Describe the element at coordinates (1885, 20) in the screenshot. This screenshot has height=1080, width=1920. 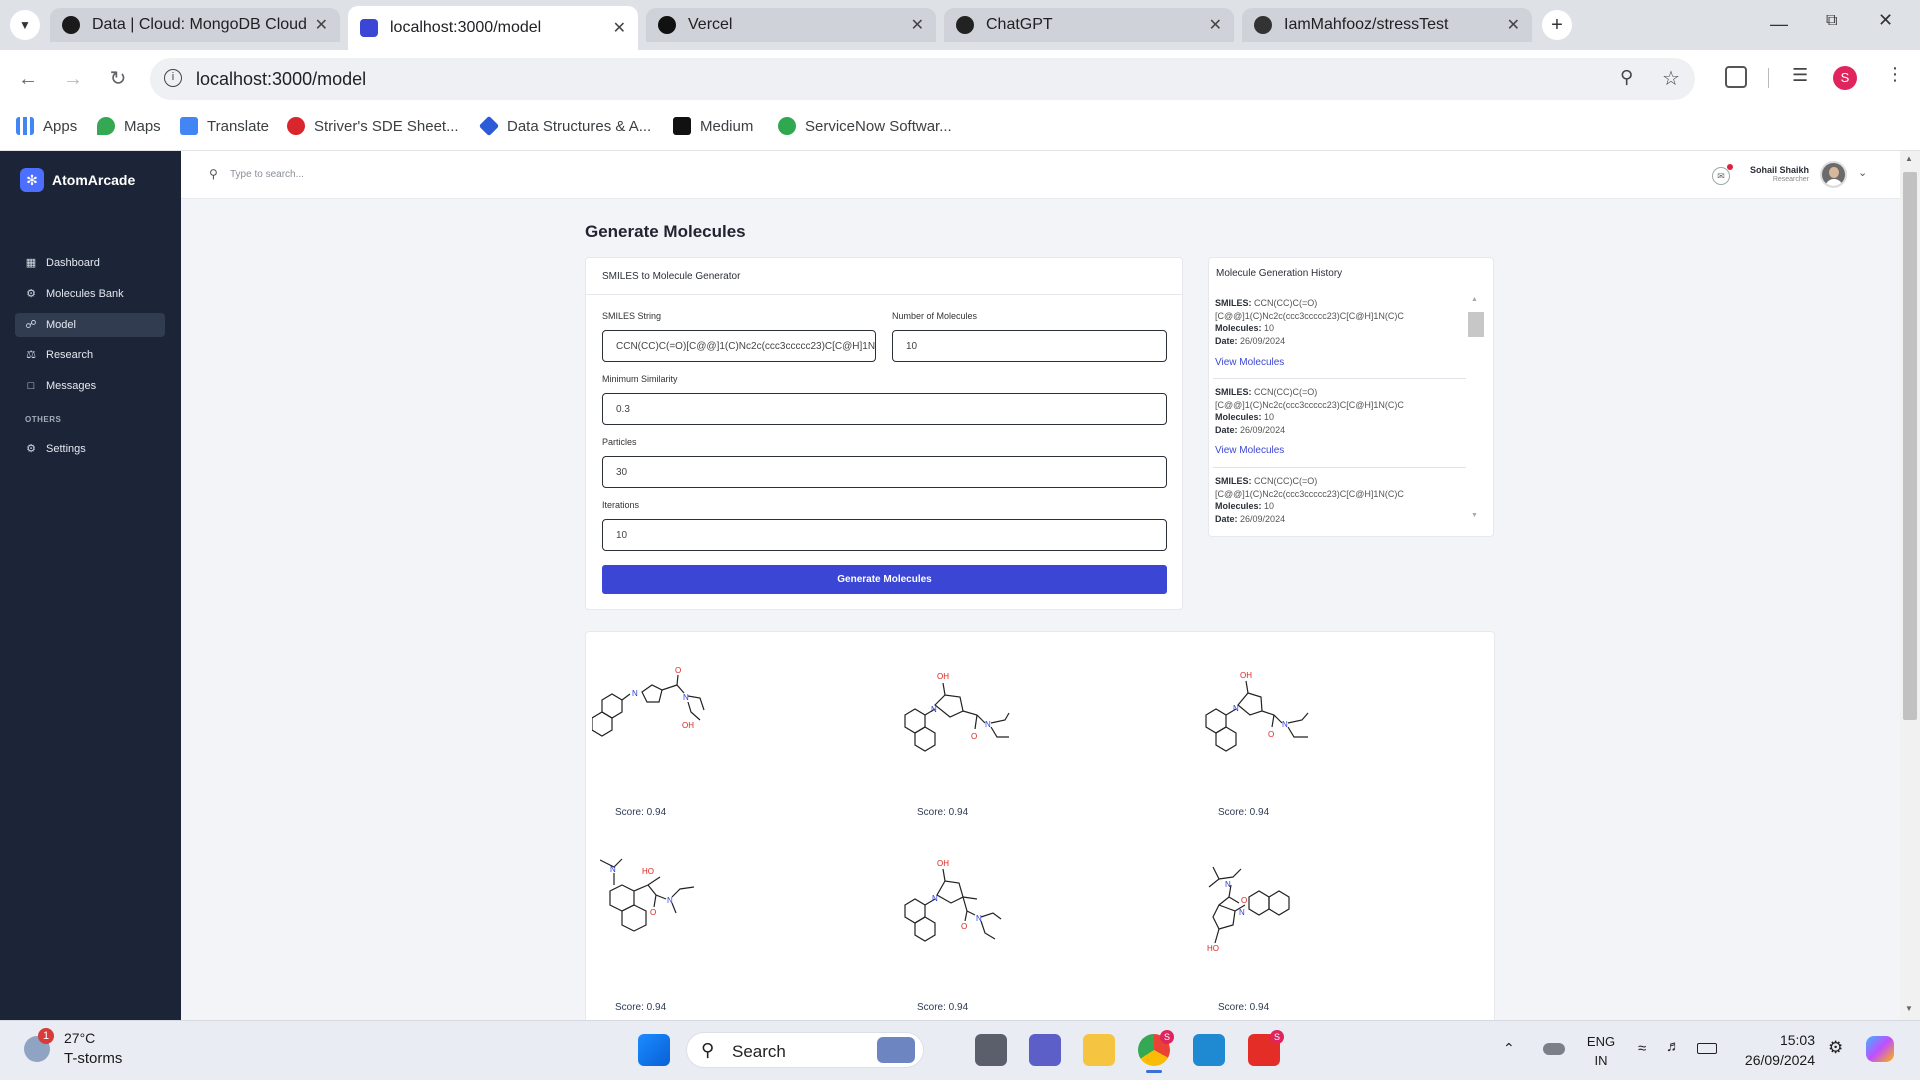
I see `close-window-button: ✕` at that location.